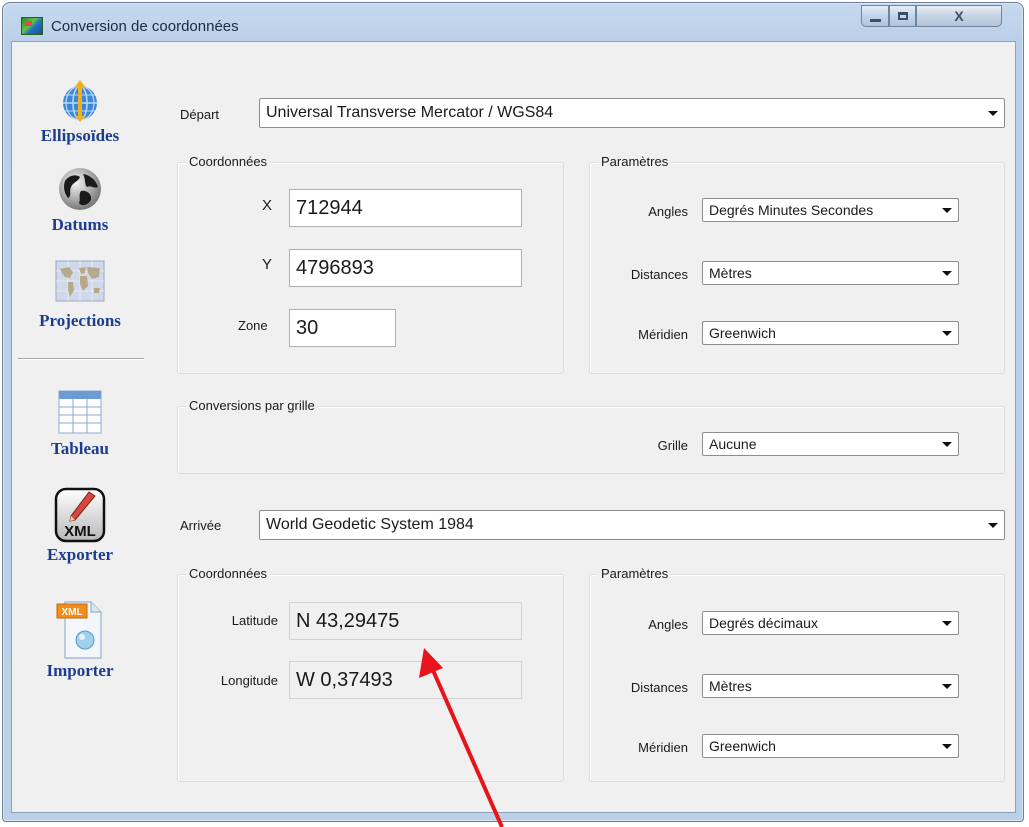 This screenshot has height=827, width=1029. I want to click on annotation-arrow-icon, so click(461, 737).